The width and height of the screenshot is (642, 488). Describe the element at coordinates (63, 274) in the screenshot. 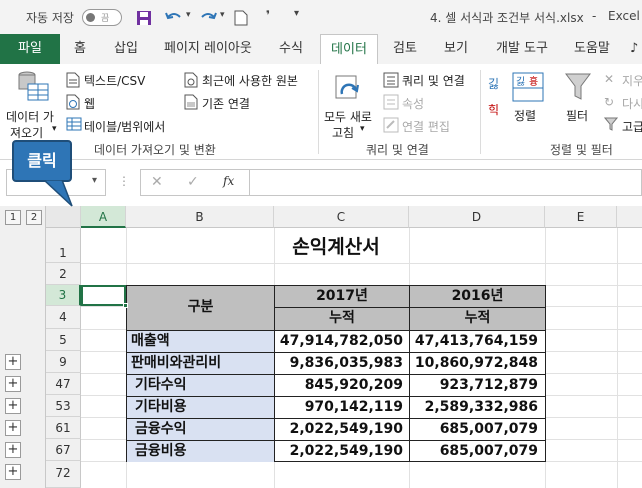

I see `row-header: 2` at that location.